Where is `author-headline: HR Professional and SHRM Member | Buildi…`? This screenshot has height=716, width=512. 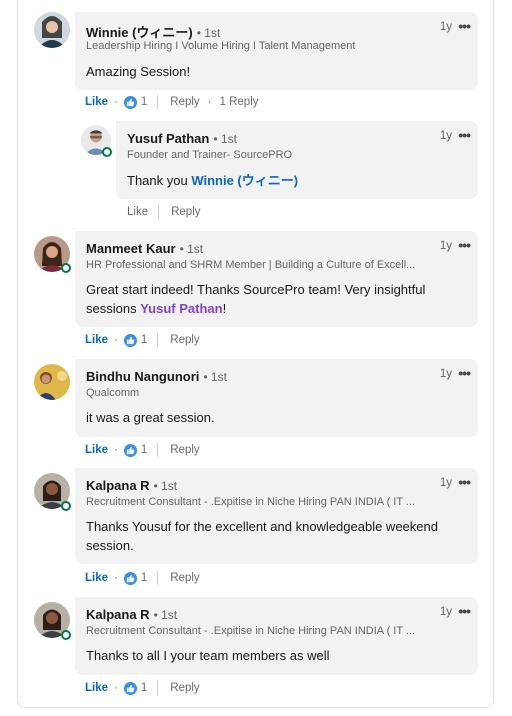
author-headline: HR Professional and SHRM Member | Buildi… is located at coordinates (251, 265).